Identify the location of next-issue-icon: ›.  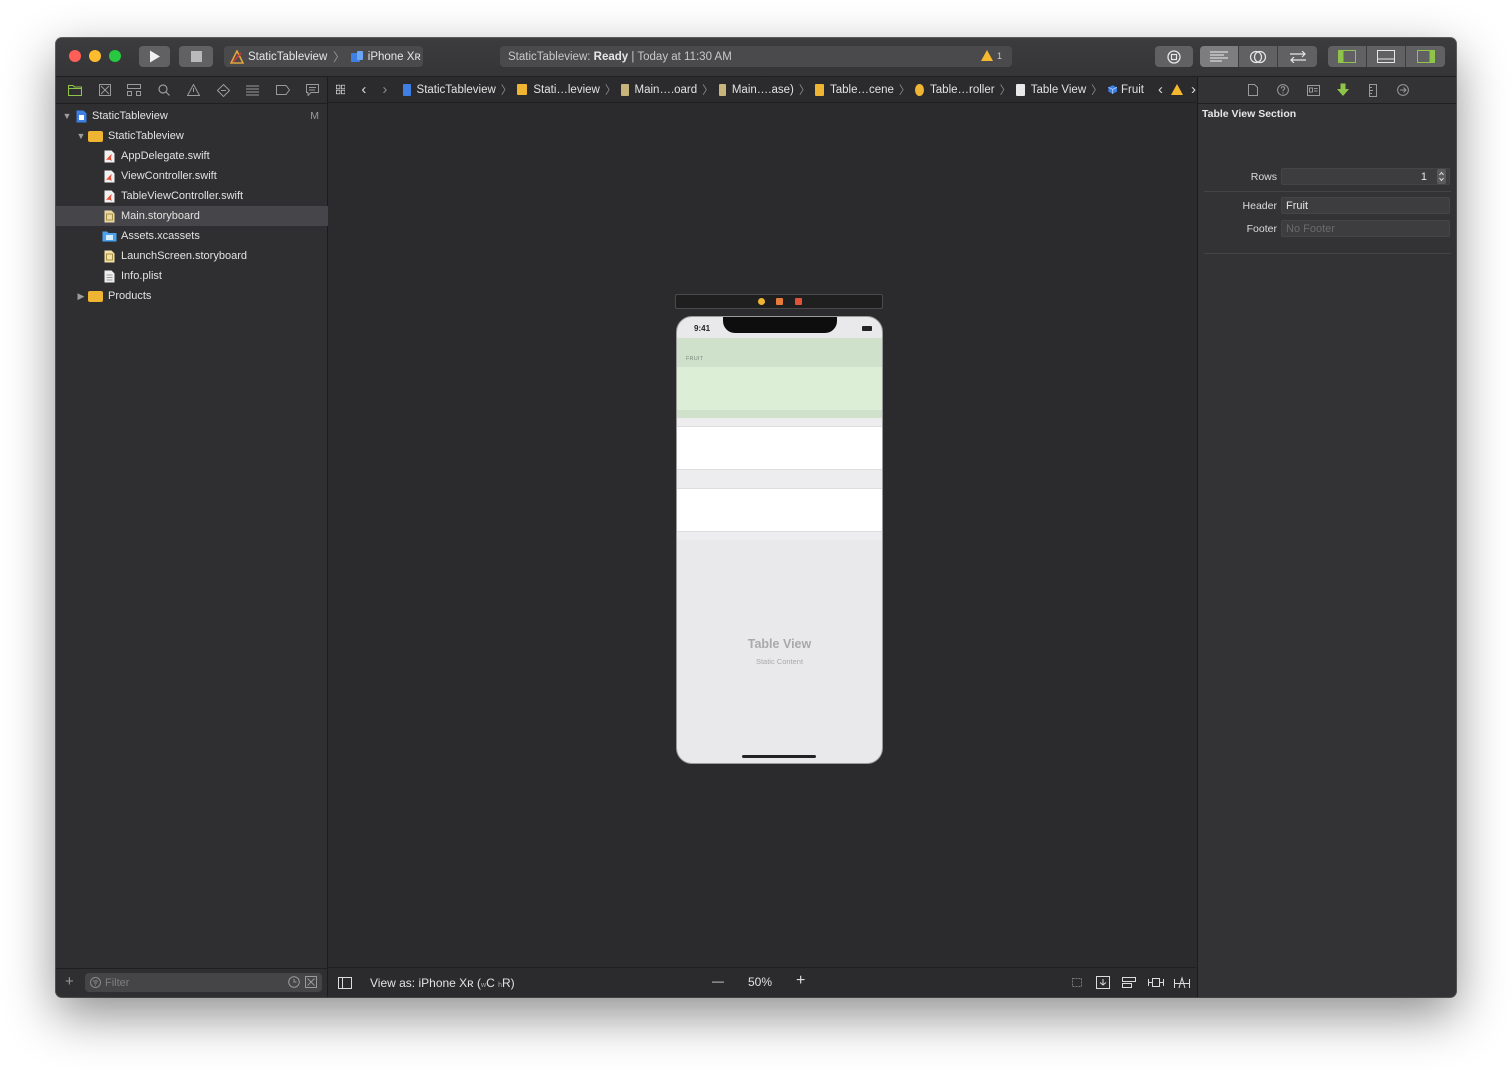
(1193, 89).